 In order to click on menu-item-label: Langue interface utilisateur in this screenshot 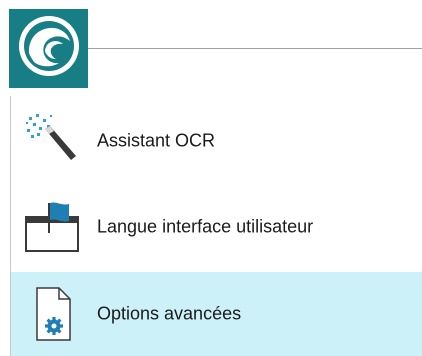, I will do `click(205, 226)`.